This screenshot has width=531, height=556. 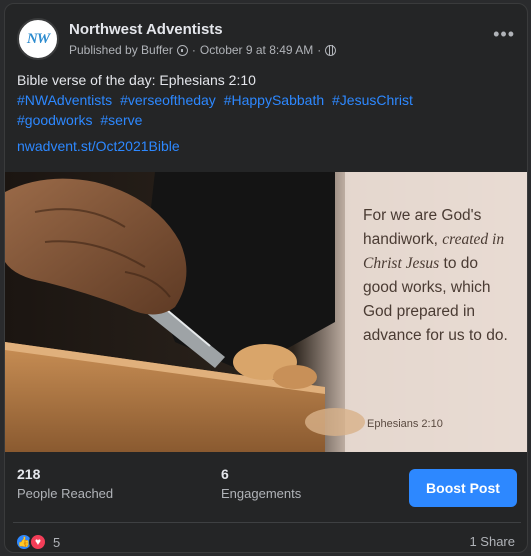 I want to click on verse-line: good works, which, so click(x=427, y=287).